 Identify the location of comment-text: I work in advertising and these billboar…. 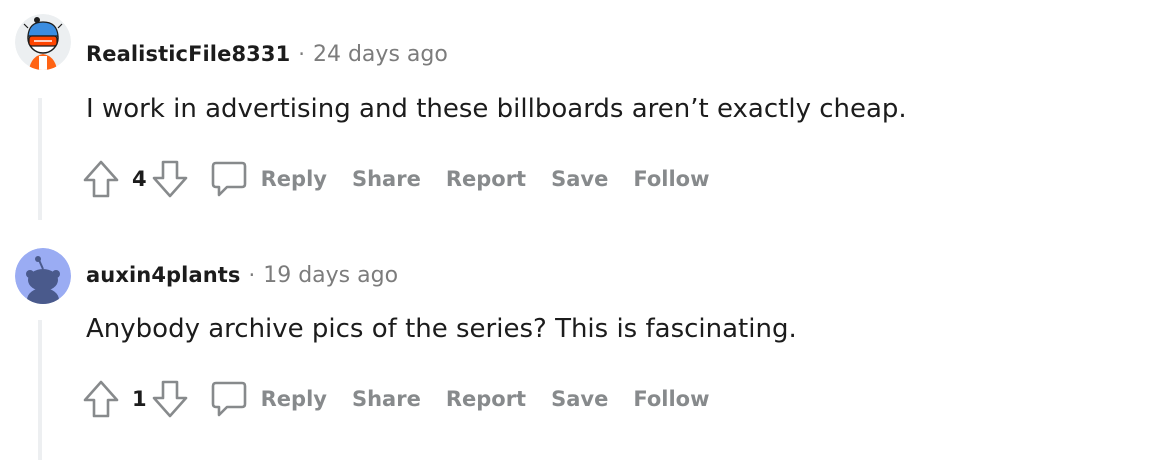
(496, 109).